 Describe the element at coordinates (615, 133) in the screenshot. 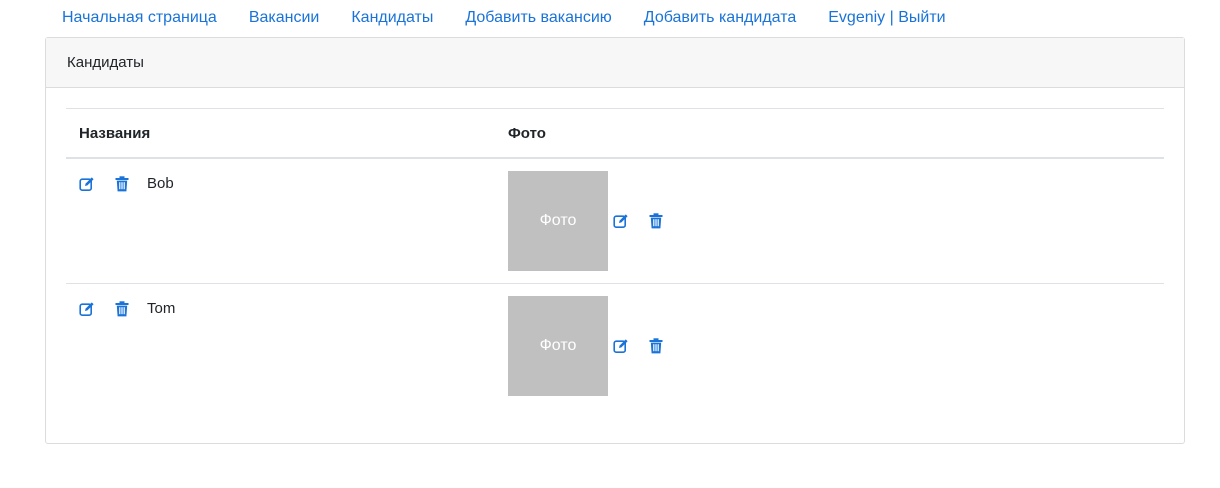

I see `table-header: Названия Фото` at that location.